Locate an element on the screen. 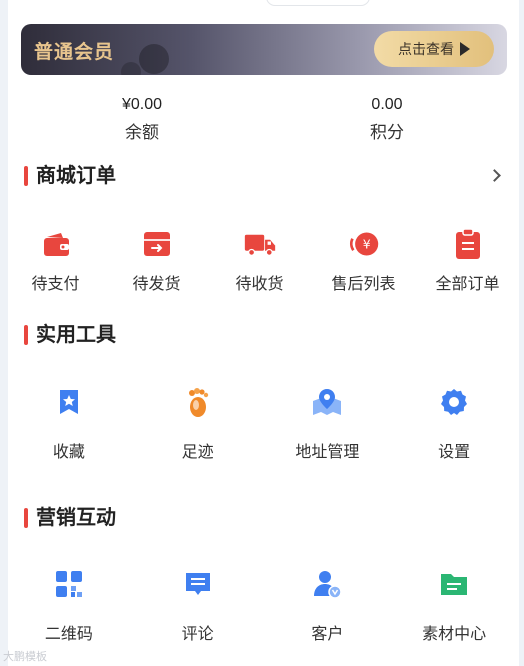 The height and width of the screenshot is (666, 524). order-pending-shipment: 待发货 is located at coordinates (156, 261).